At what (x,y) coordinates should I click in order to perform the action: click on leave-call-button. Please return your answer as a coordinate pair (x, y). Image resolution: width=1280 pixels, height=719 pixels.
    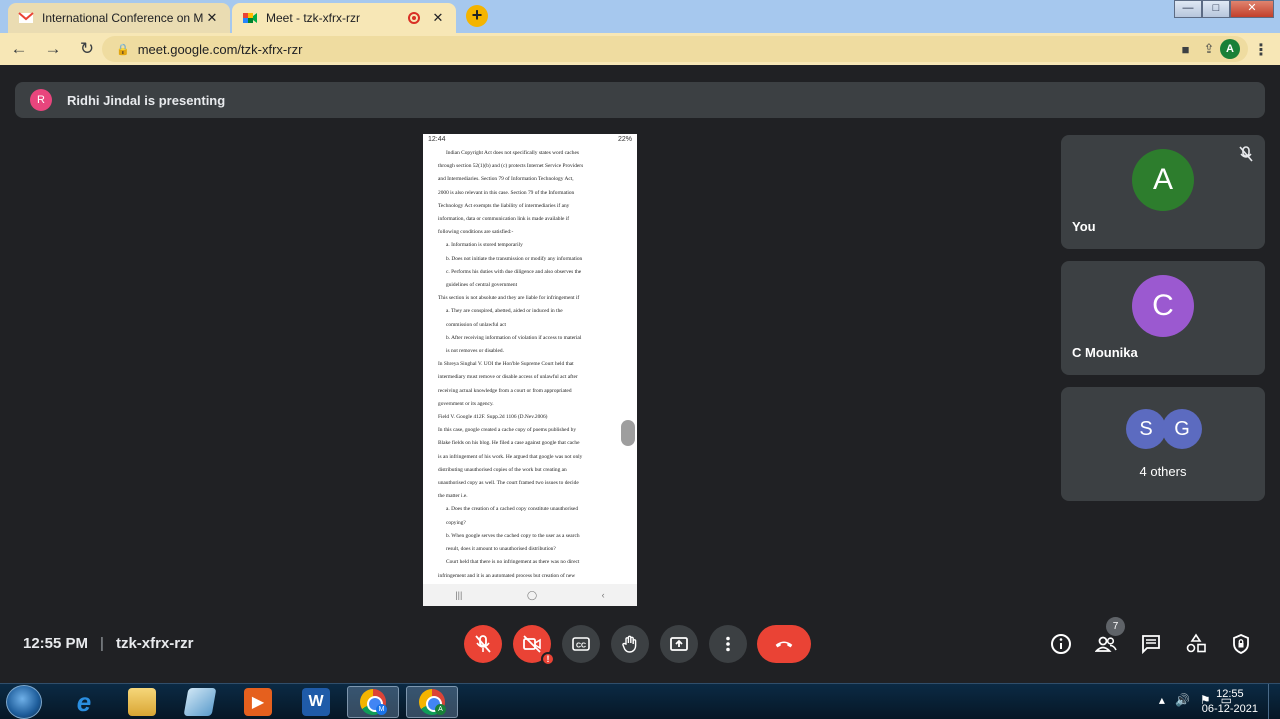
    Looking at the image, I should click on (784, 644).